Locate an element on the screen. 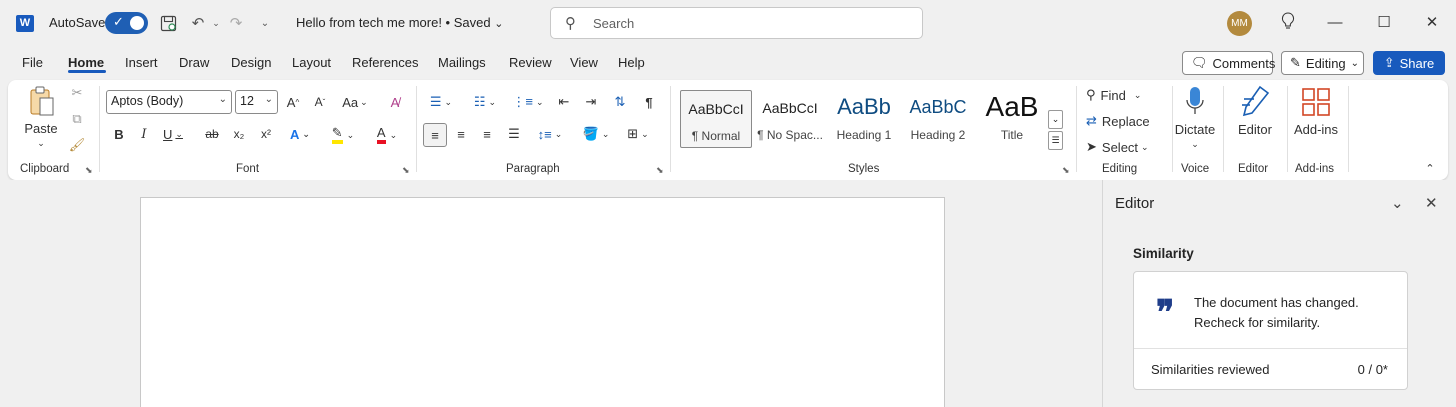 Image resolution: width=1456 pixels, height=407 pixels. search-input: ⚲ Search is located at coordinates (736, 23).